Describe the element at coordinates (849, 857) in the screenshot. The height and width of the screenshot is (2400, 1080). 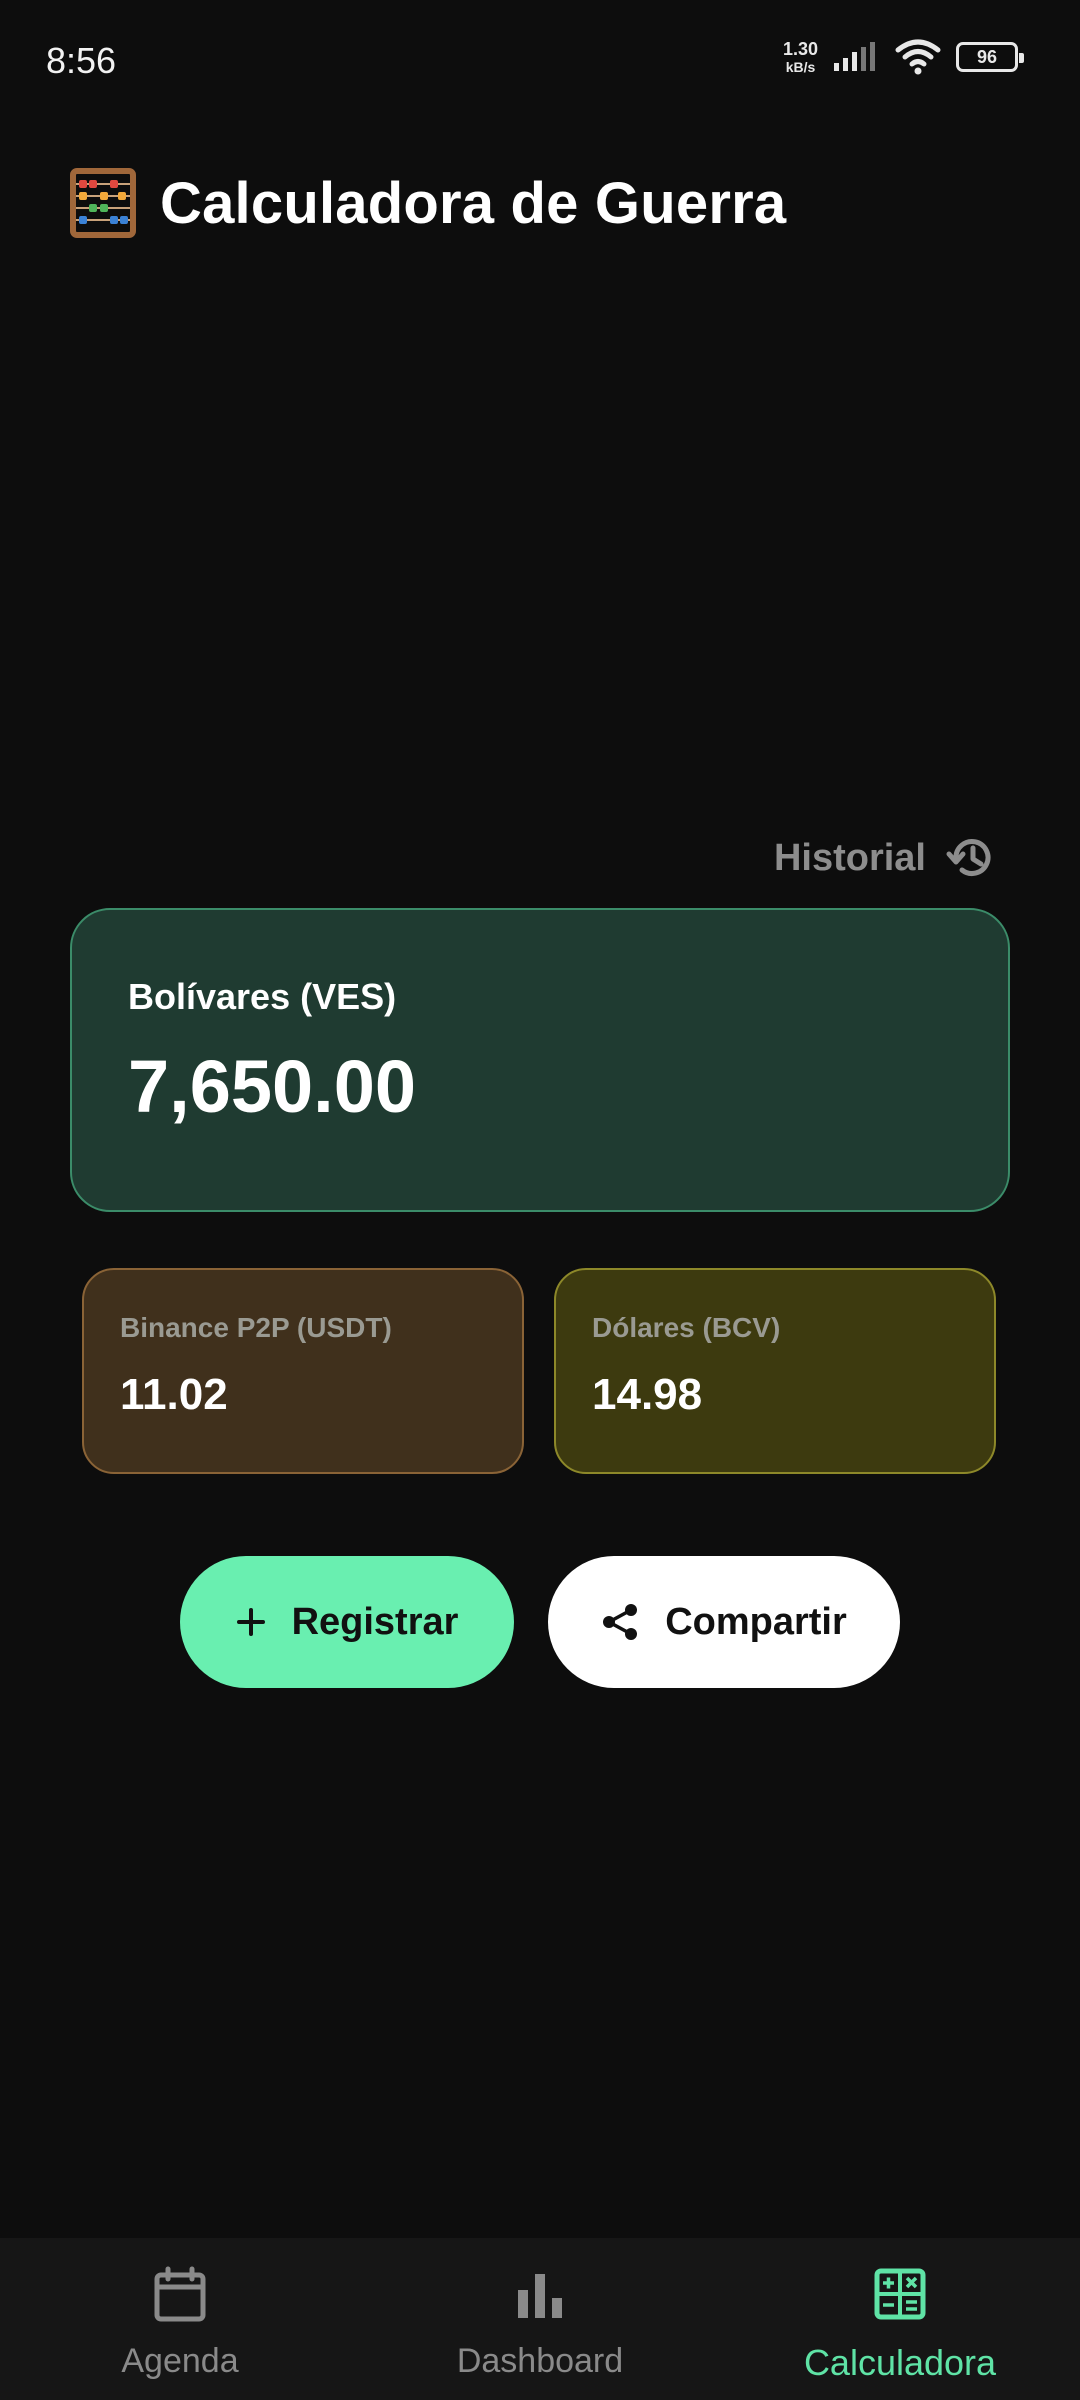
I see `history-label: Historial` at that location.